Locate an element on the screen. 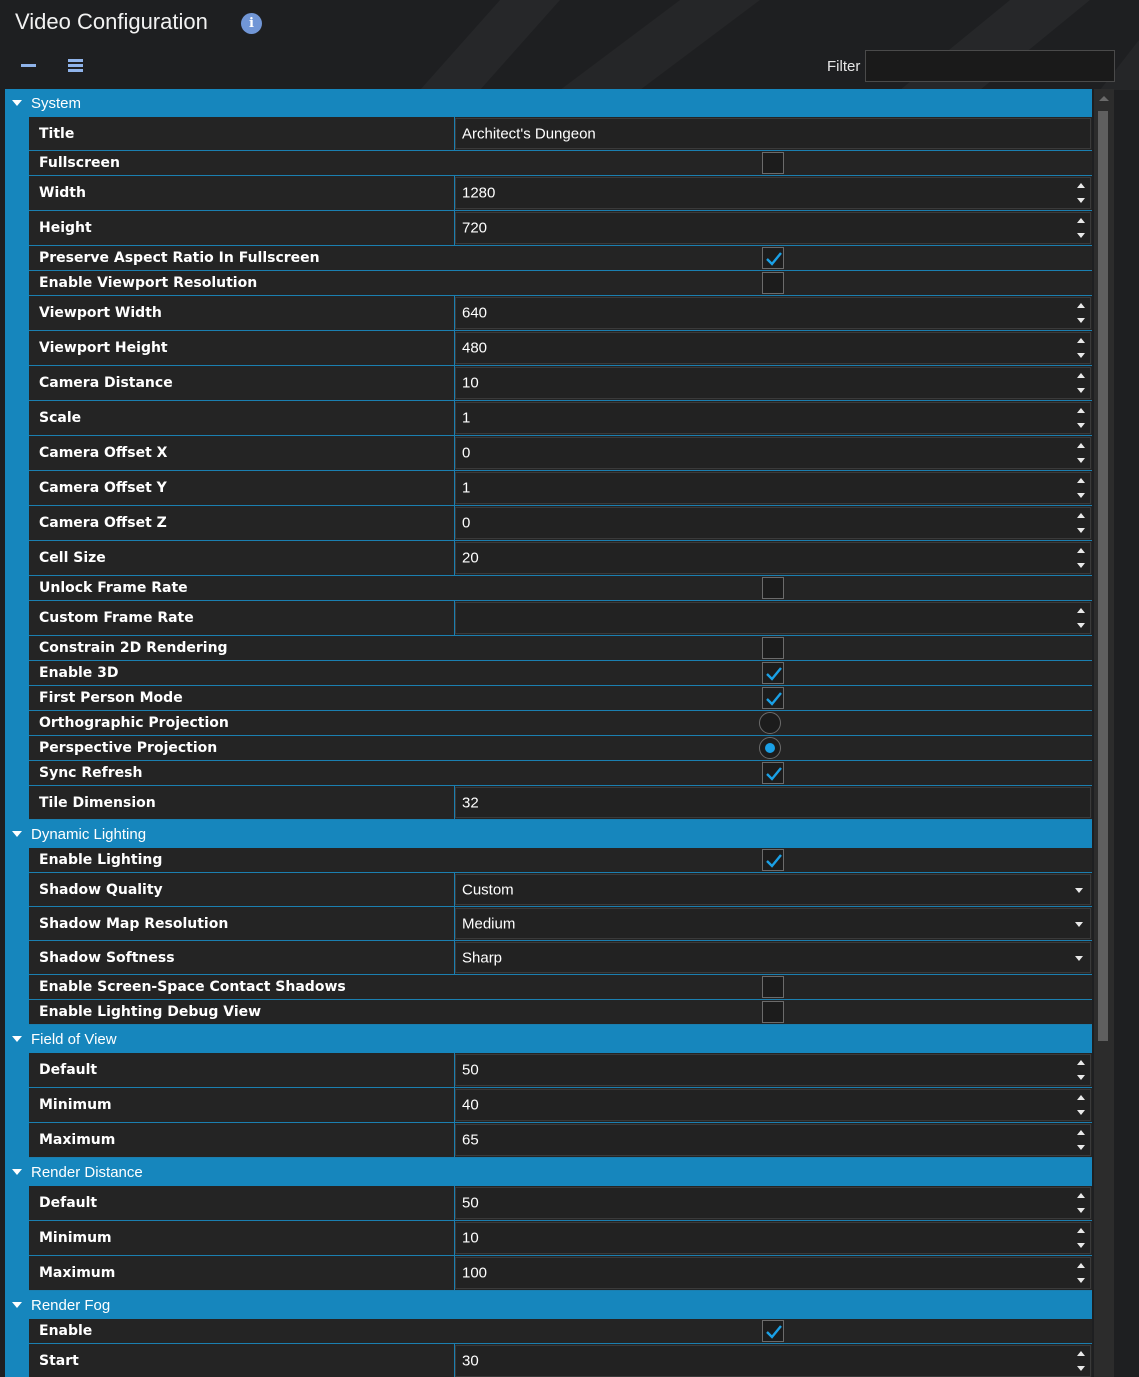 The image size is (1139, 1377). category-header-render-distance: Render Distance is located at coordinates (548, 1172).